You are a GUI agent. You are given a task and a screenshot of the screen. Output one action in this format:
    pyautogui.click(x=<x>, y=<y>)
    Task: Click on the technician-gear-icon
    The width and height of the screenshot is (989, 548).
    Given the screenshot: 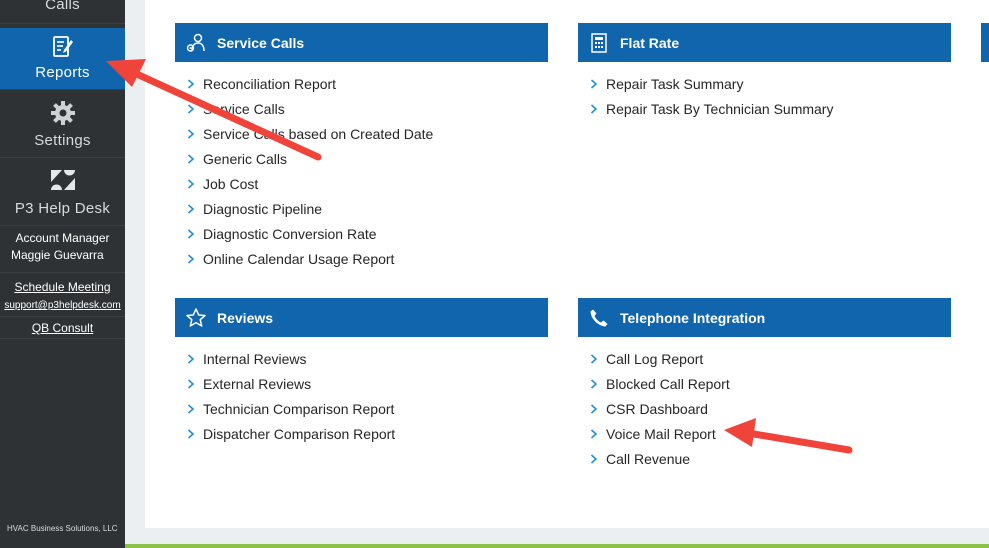 What is the action you would take?
    pyautogui.click(x=196, y=43)
    